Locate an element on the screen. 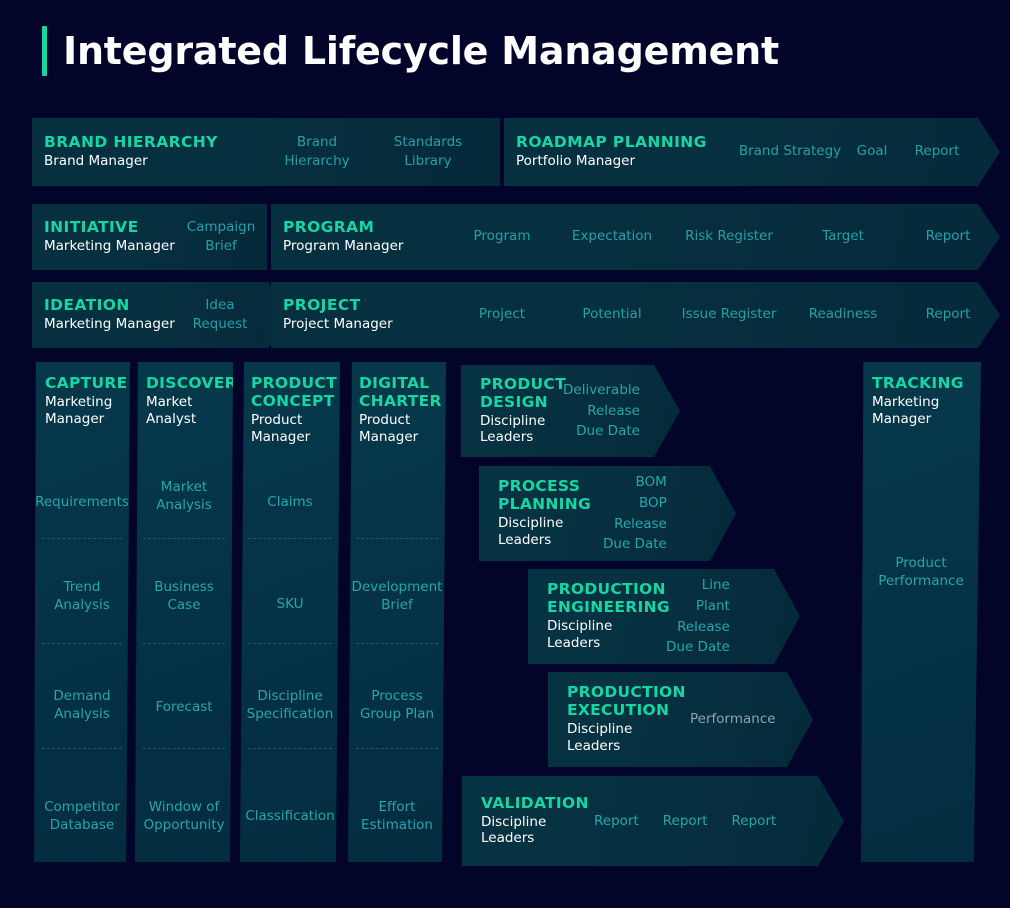 The width and height of the screenshot is (1010, 908). tag-readiness: Readiness is located at coordinates (843, 314).